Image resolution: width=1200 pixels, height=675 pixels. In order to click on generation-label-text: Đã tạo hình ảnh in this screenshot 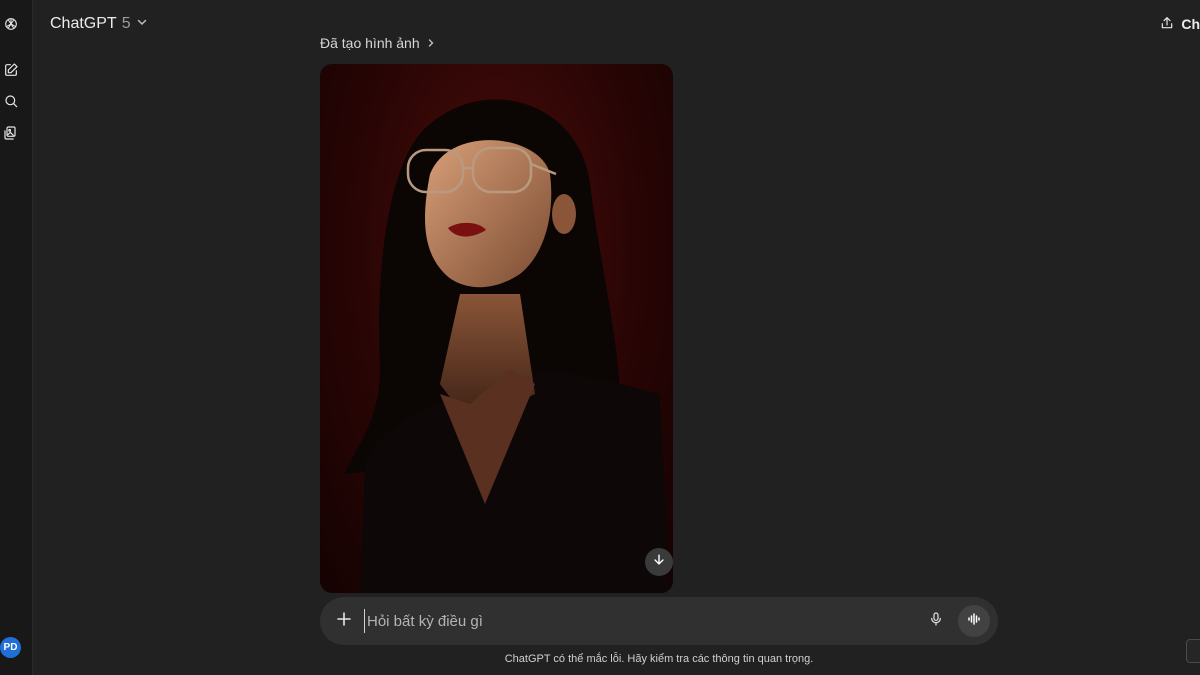, I will do `click(370, 43)`.